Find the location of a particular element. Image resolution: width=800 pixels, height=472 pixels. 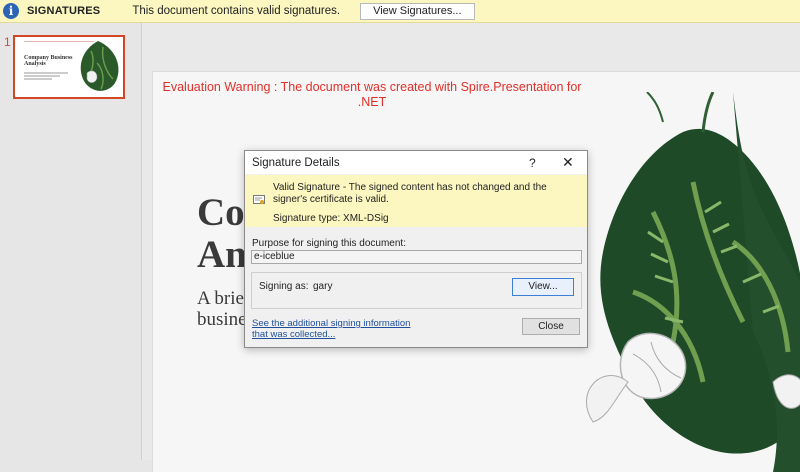

message-bar-text: This document contains valid signatures. is located at coordinates (236, 11).